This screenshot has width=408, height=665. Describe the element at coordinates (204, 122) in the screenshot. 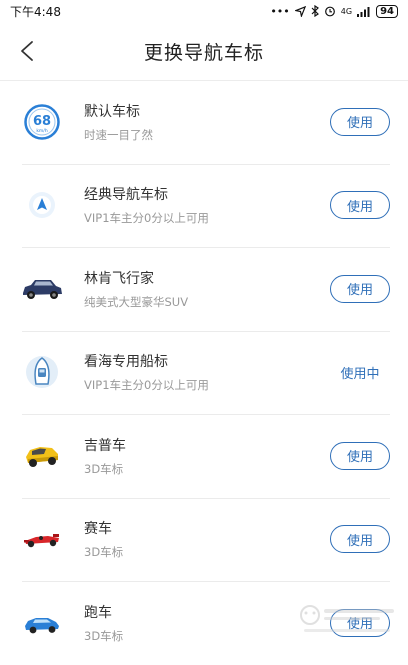

I see `list-item: 68 km/h 默认车标 时速一目了然 使用` at that location.